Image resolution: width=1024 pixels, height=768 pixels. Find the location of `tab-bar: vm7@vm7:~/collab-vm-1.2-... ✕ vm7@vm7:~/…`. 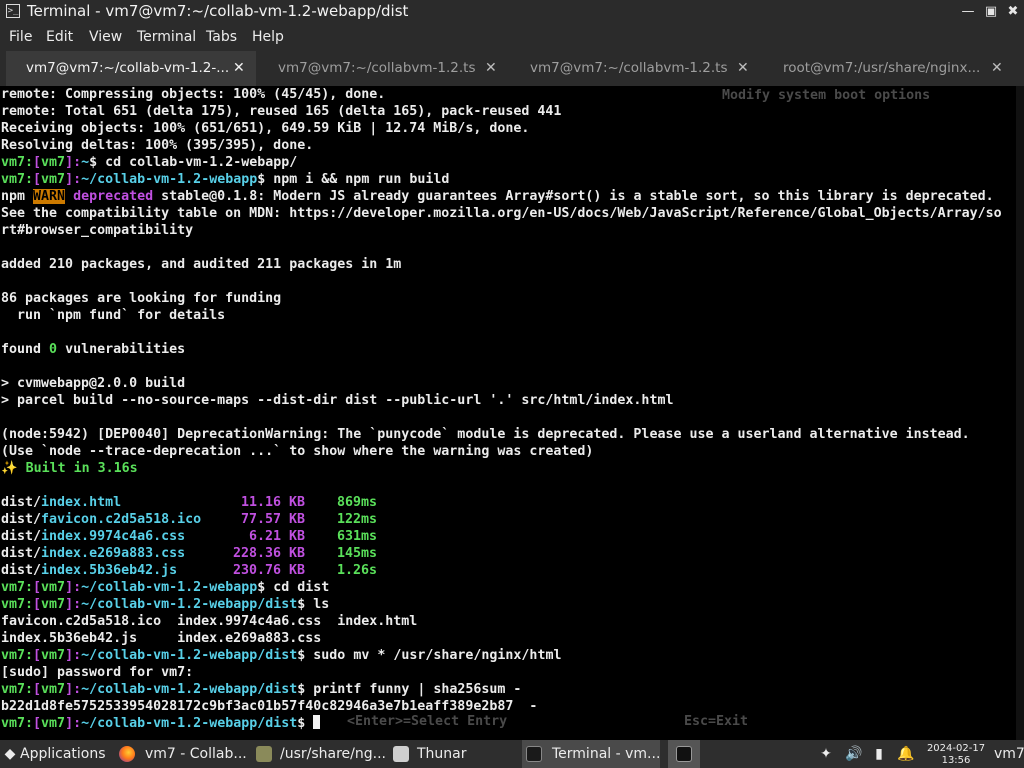

tab-bar: vm7@vm7:~/collab-vm-1.2-... ✕ vm7@vm7:~/… is located at coordinates (512, 68).